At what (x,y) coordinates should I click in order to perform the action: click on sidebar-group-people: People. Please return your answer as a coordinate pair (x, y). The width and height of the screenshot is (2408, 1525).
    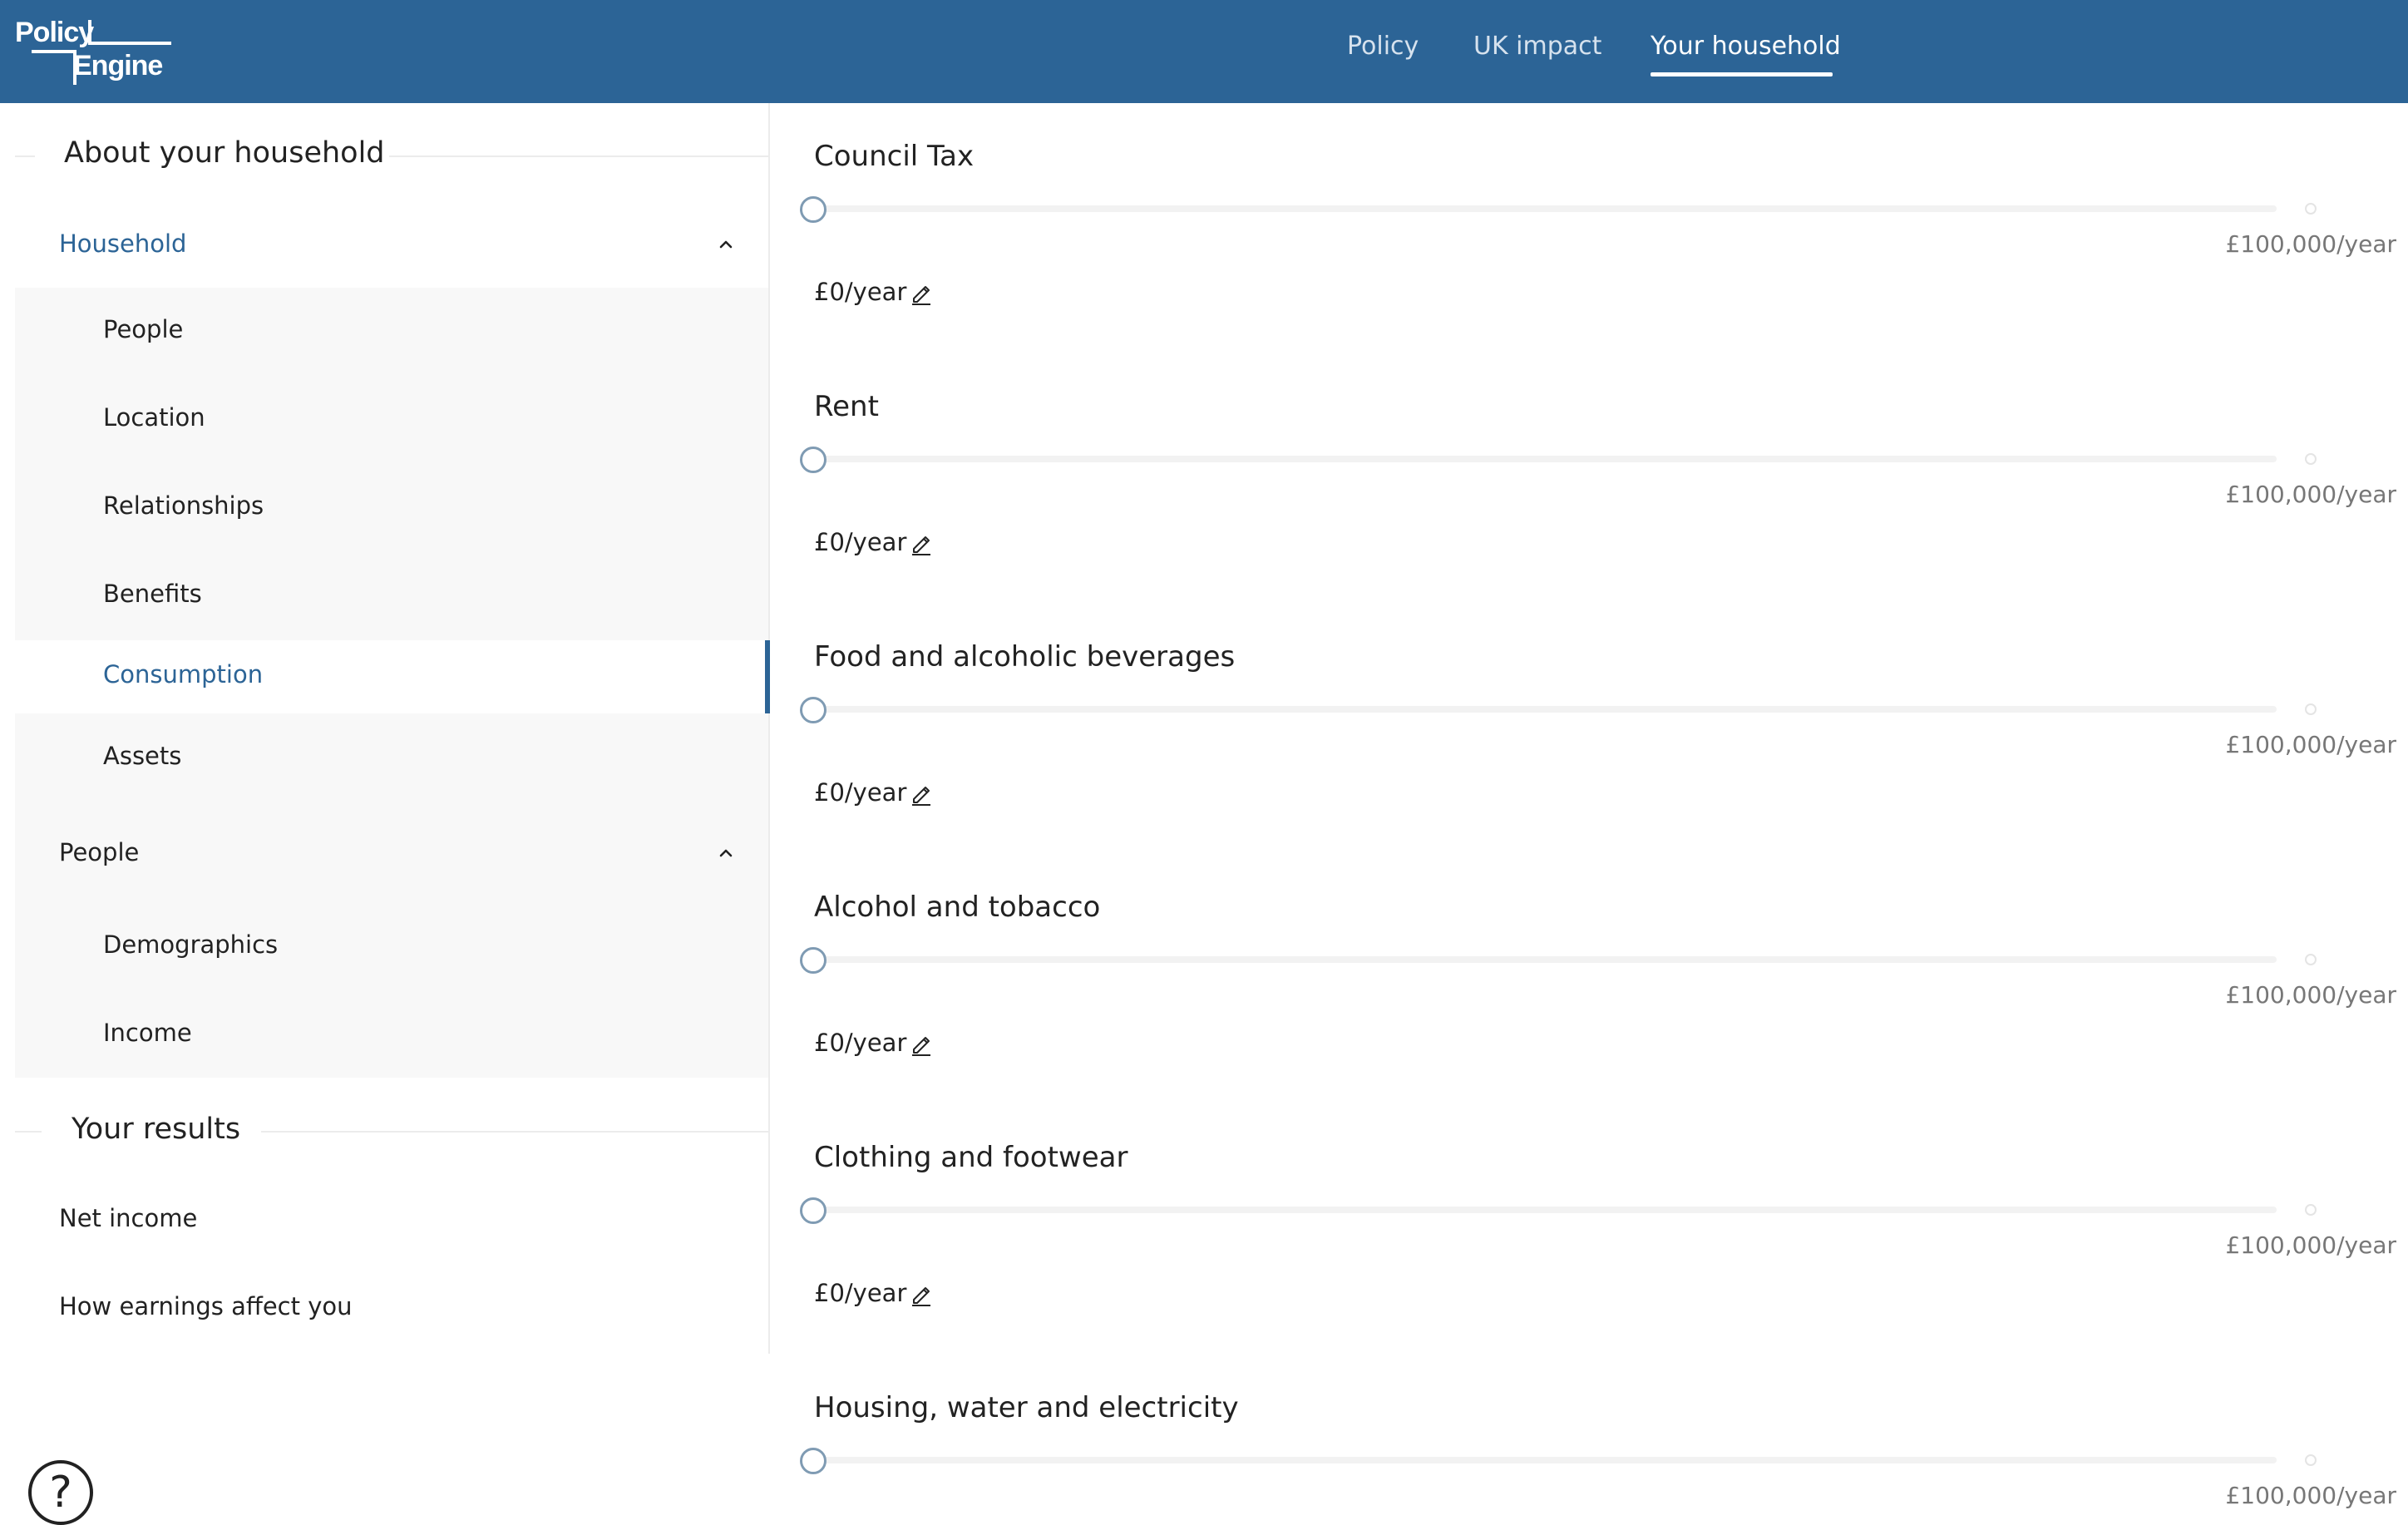
    Looking at the image, I should click on (392, 853).